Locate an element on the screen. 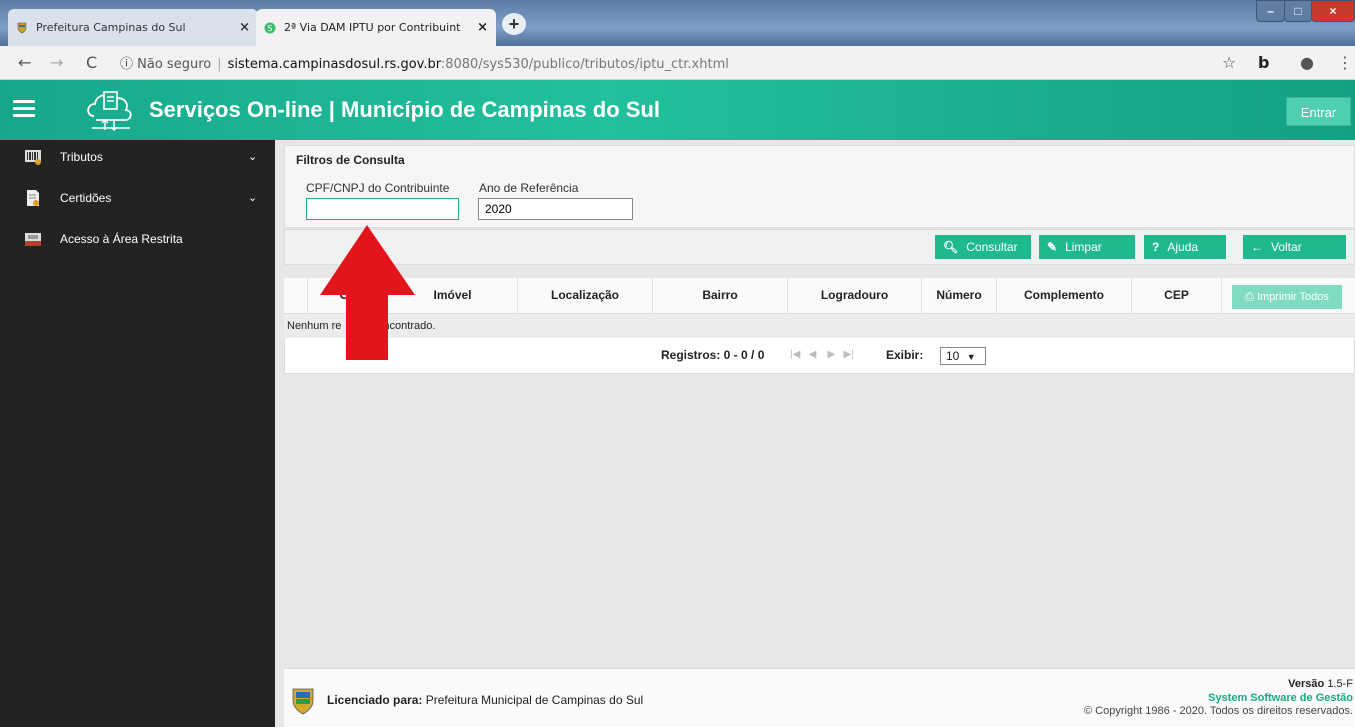 The height and width of the screenshot is (727, 1355). tab-title: Prefeitura Campinas do Sul is located at coordinates (111, 27).